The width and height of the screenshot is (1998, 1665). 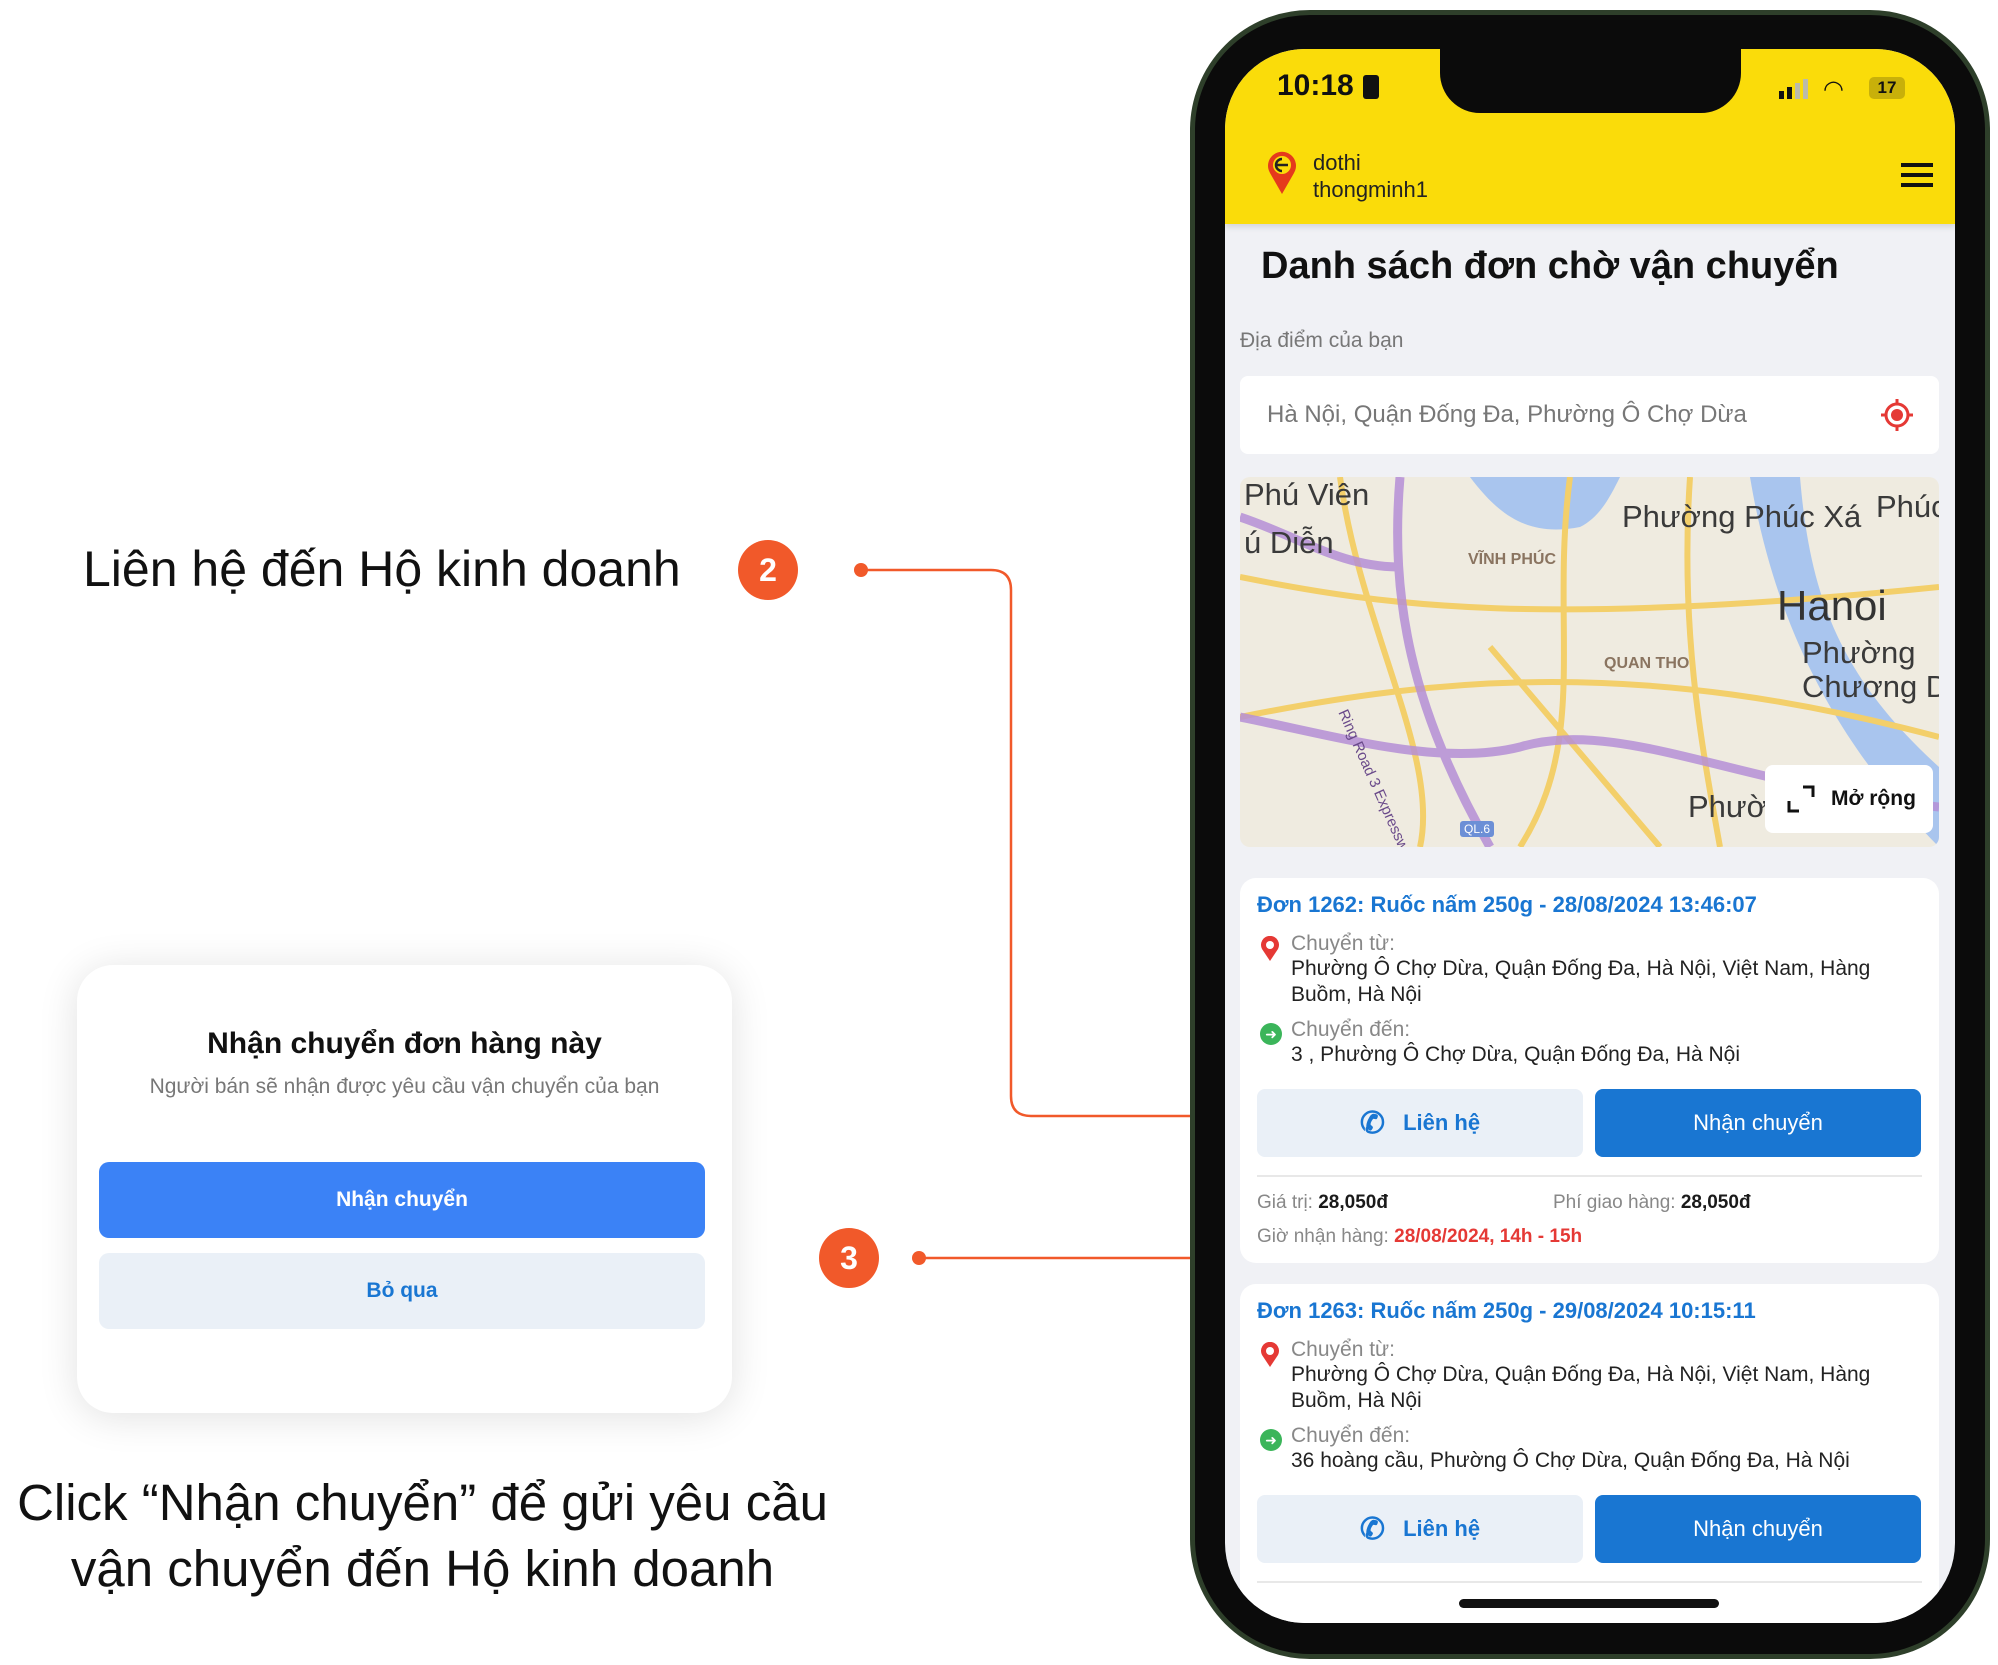 I want to click on status-time: 10:18, so click(x=1315, y=85).